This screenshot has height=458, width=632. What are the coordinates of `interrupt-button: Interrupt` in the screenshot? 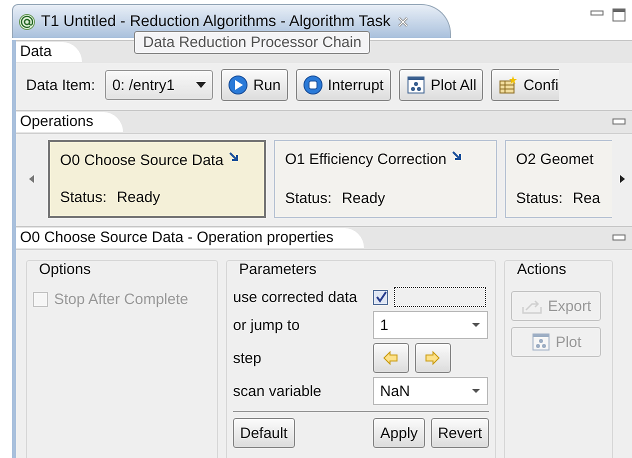 It's located at (343, 85).